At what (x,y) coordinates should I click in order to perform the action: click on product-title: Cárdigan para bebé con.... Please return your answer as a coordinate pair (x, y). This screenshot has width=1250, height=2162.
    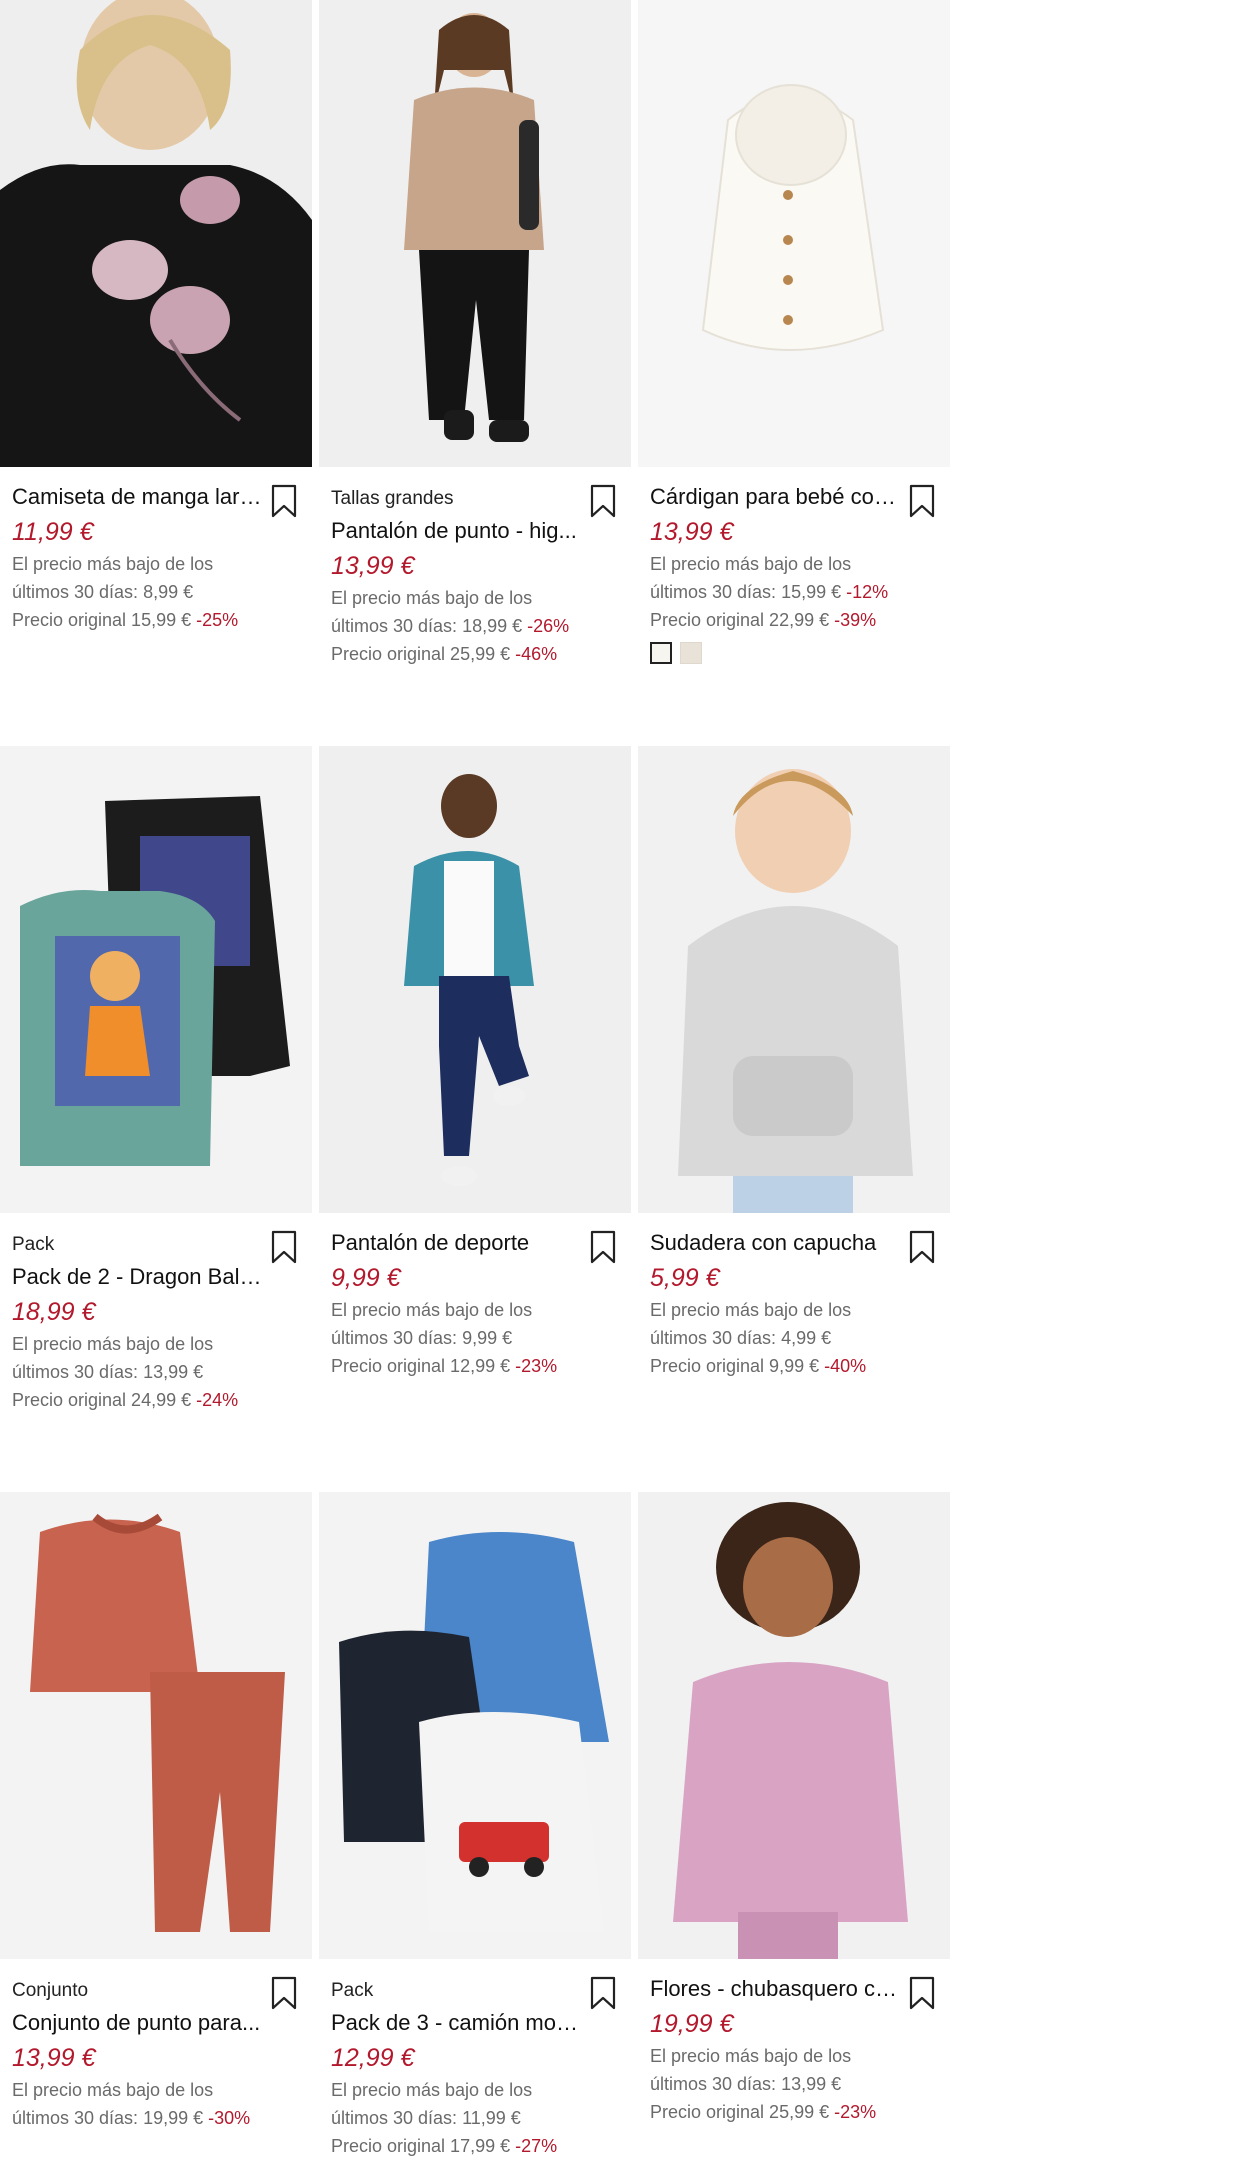
    Looking at the image, I should click on (775, 497).